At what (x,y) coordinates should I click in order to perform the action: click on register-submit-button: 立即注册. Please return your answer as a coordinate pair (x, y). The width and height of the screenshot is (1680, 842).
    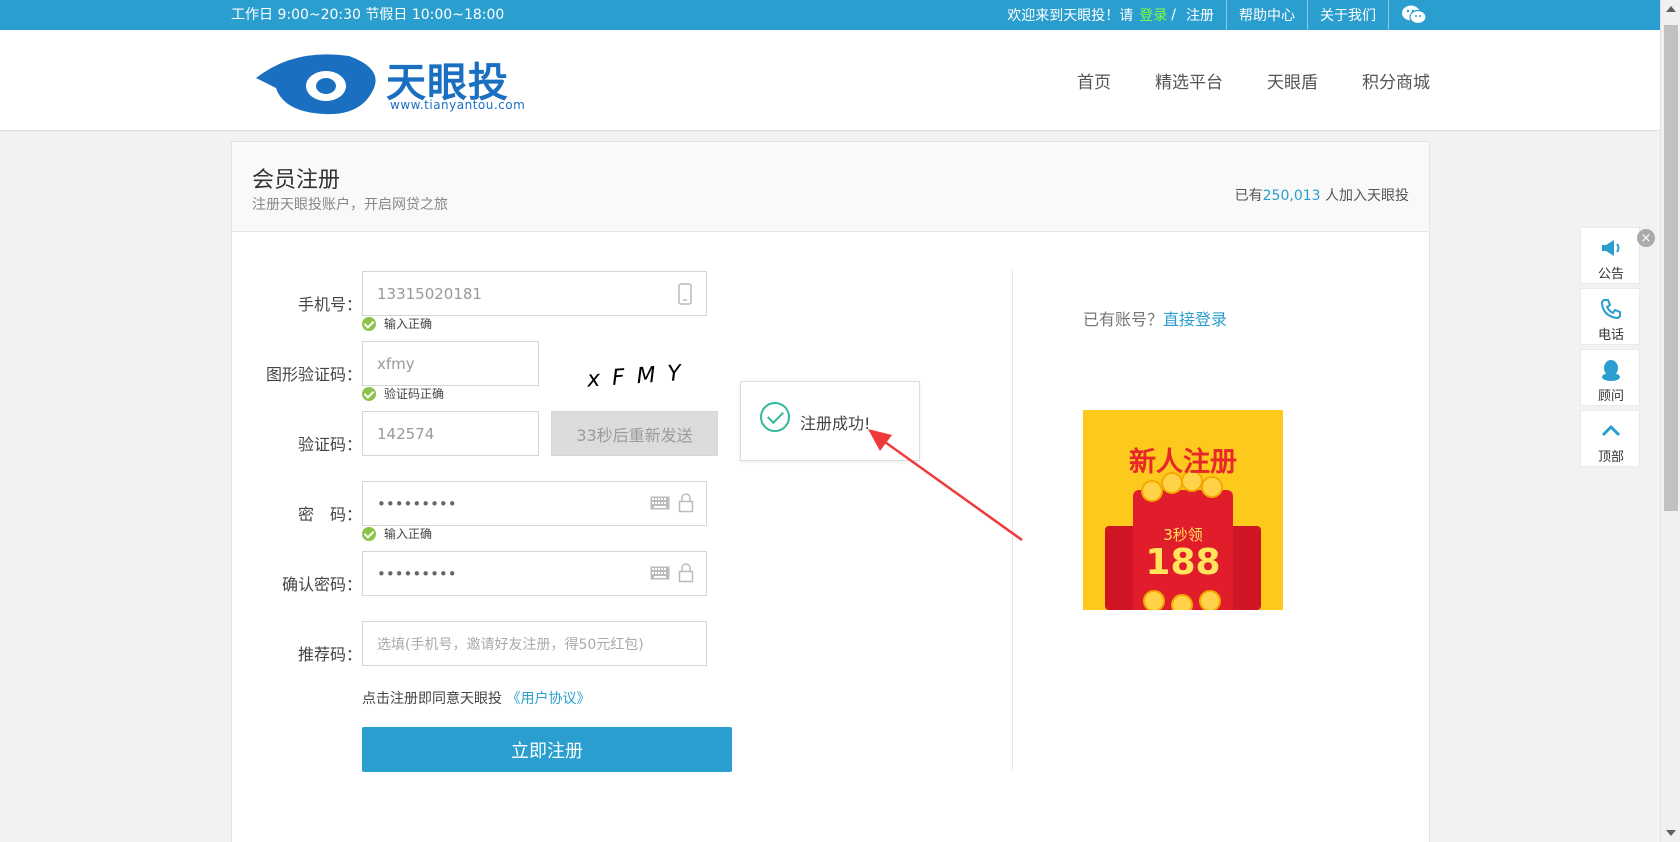
    Looking at the image, I should click on (547, 749).